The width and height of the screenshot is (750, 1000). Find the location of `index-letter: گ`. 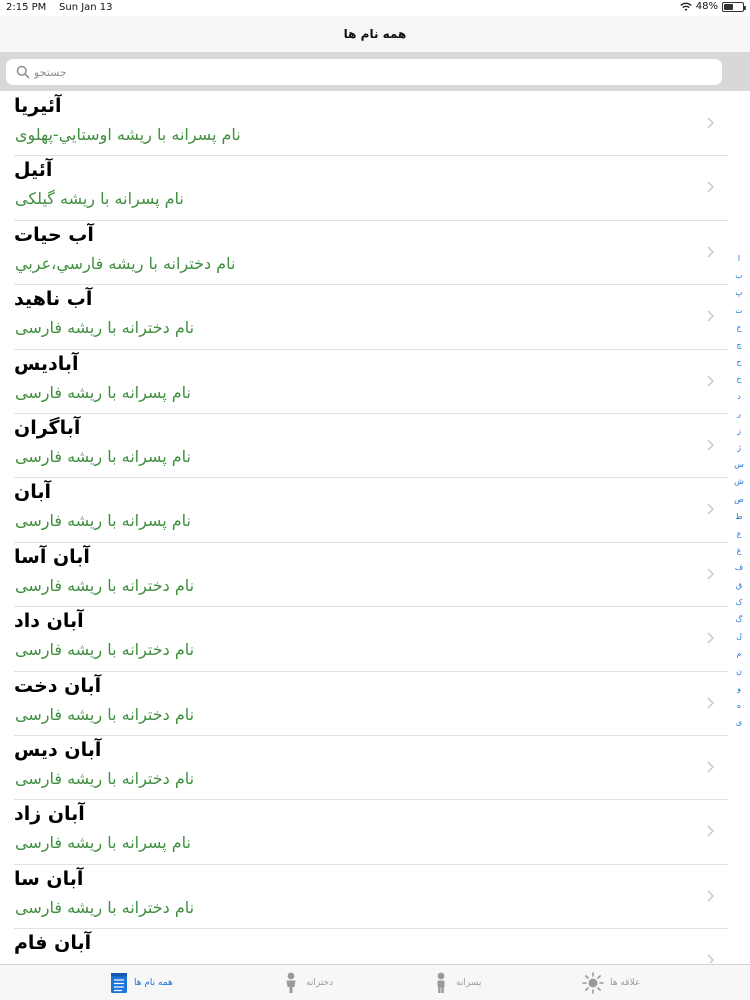

index-letter: گ is located at coordinates (738, 619).